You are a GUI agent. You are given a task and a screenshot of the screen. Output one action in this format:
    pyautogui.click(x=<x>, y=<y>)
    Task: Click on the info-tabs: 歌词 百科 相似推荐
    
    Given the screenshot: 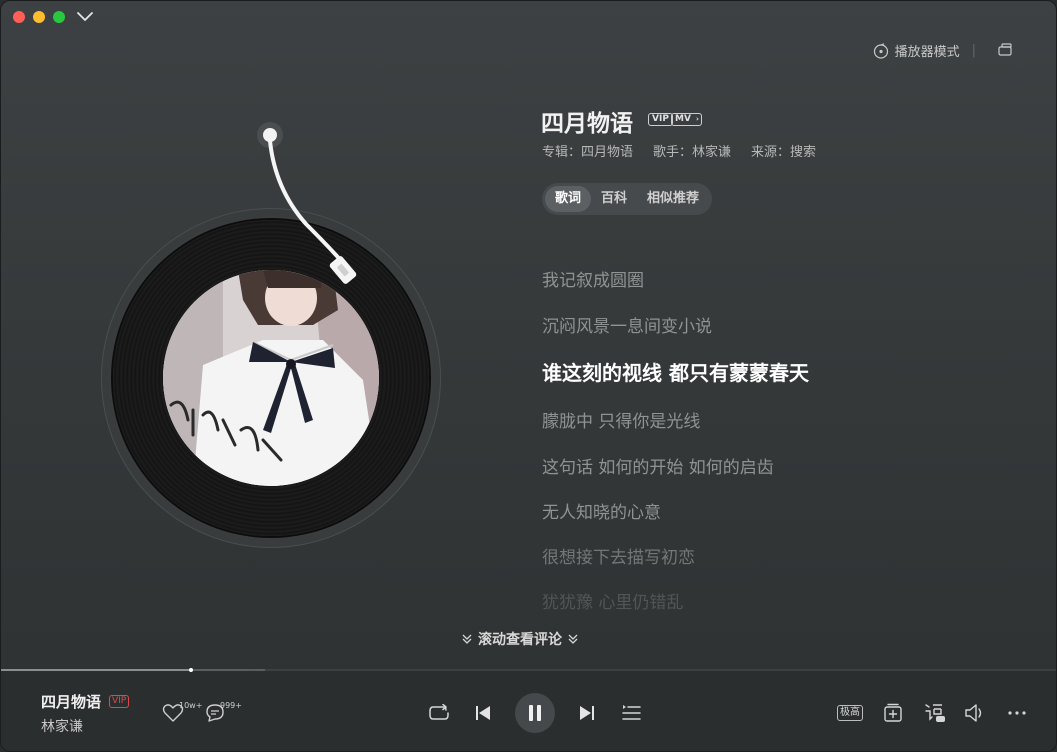 What is the action you would take?
    pyautogui.click(x=627, y=199)
    